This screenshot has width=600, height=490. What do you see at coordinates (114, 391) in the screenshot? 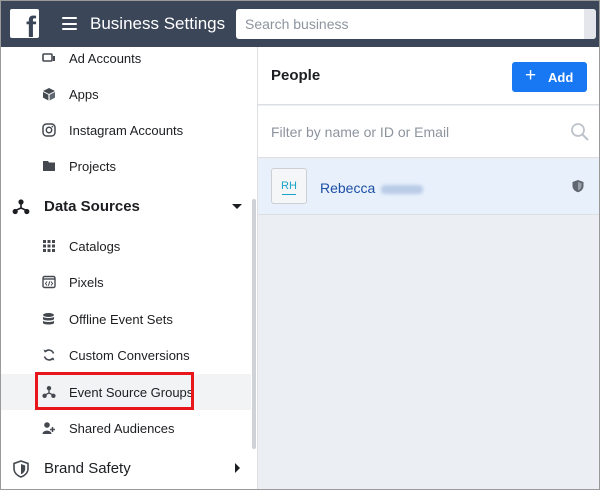
I see `highlight-annotation` at bounding box center [114, 391].